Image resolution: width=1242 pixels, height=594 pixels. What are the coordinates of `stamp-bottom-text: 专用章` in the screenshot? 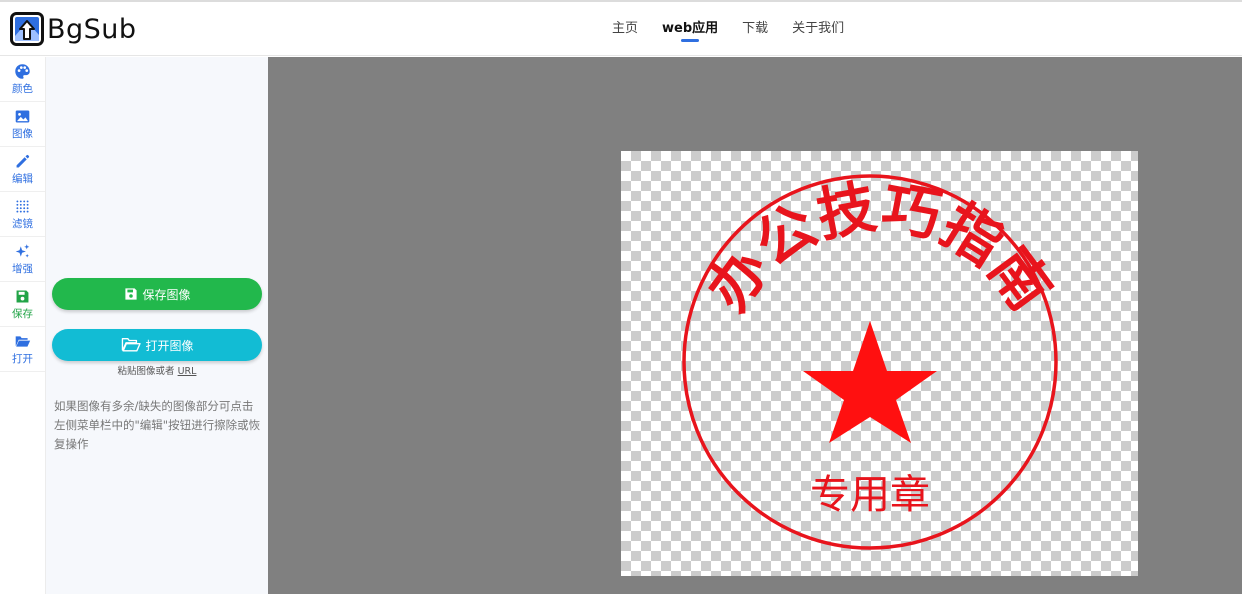 It's located at (870, 495).